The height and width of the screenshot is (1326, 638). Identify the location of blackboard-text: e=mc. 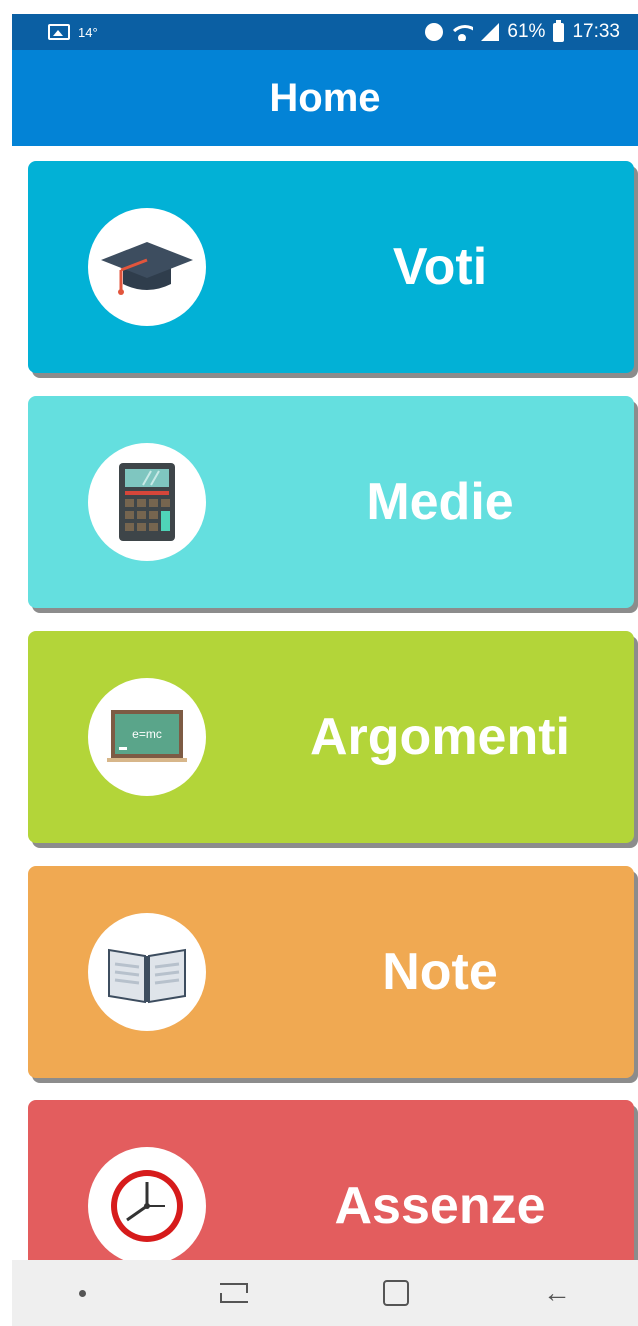
(147, 734).